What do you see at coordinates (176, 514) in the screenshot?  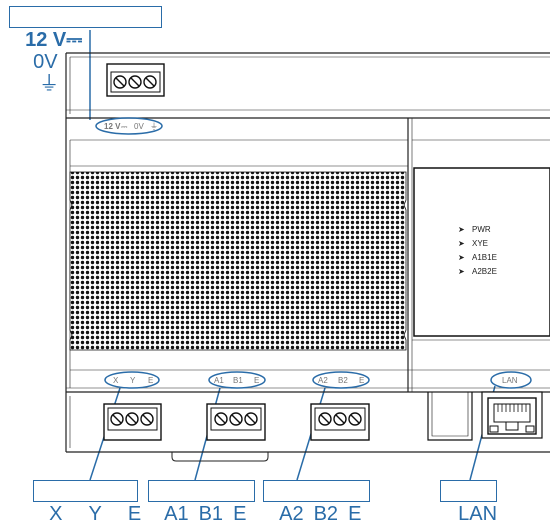 I see `a1b1e-callout-a: A1` at bounding box center [176, 514].